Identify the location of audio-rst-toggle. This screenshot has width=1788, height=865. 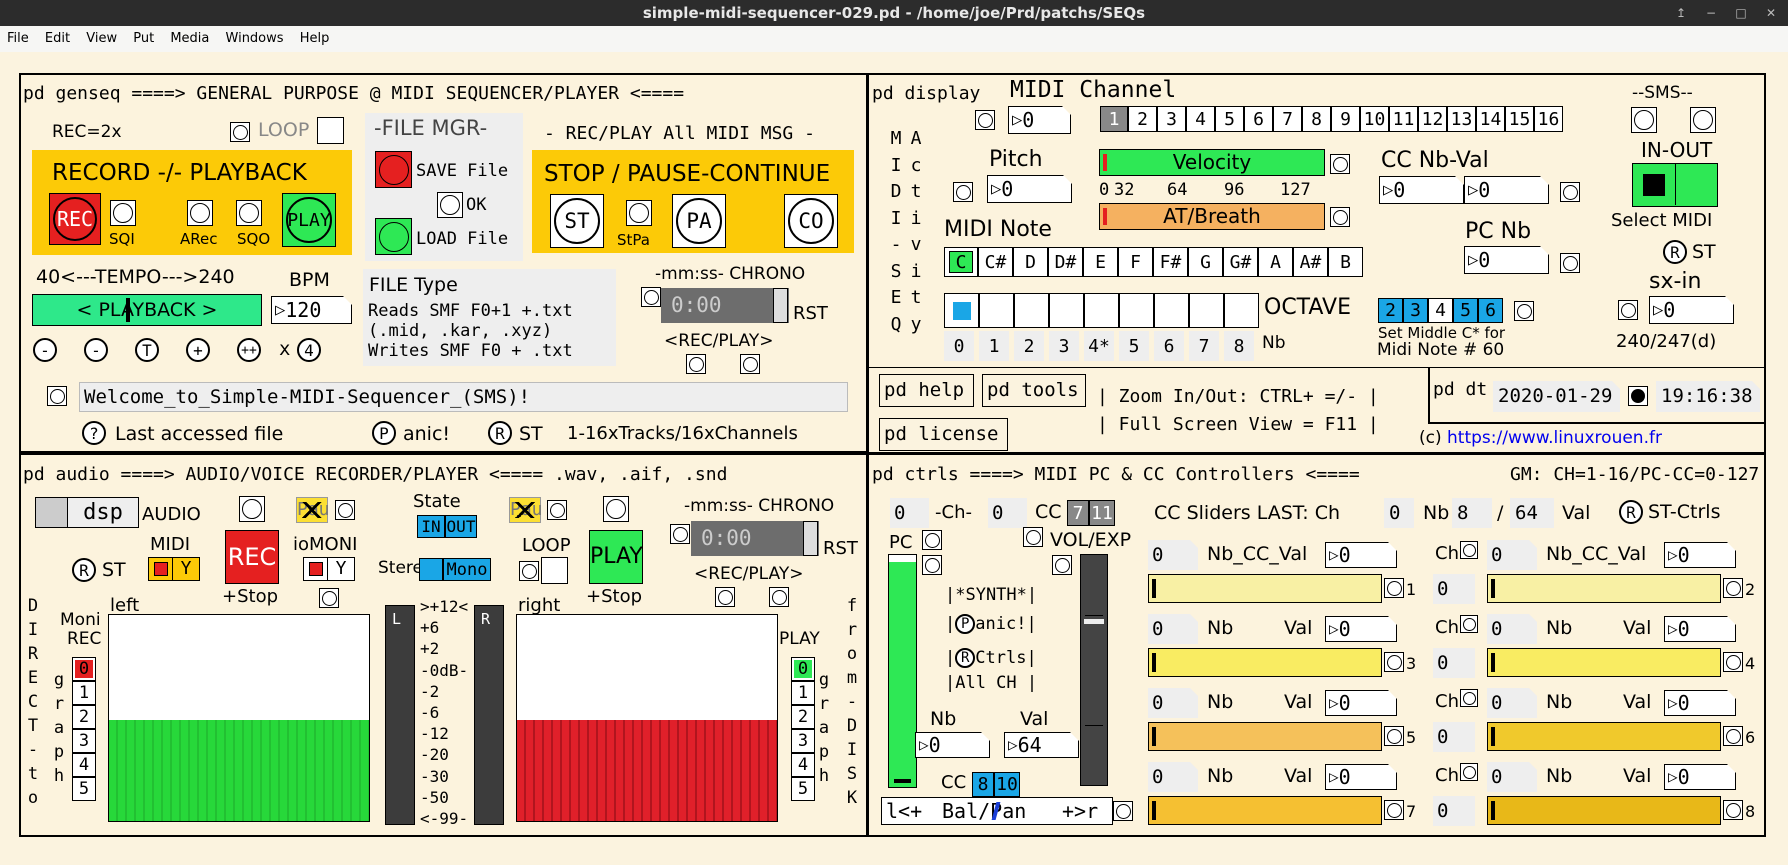
(810, 538).